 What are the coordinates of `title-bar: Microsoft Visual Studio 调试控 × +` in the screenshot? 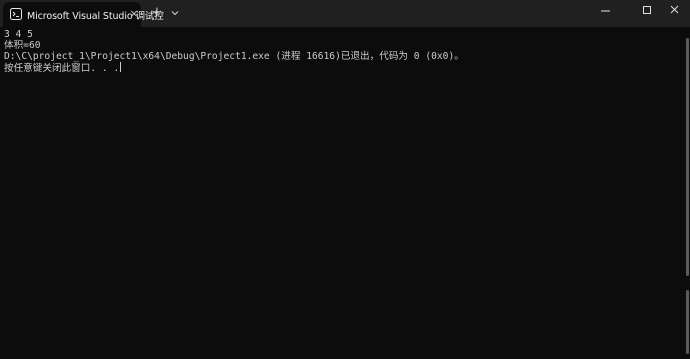 It's located at (345, 13).